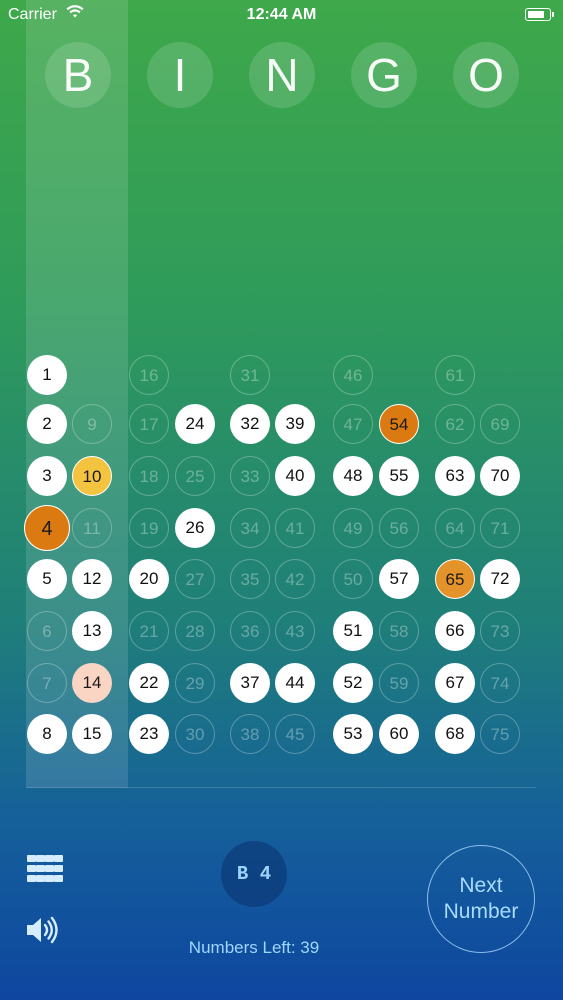 The height and width of the screenshot is (1000, 563). Describe the element at coordinates (455, 528) in the screenshot. I see `number-ball: 64` at that location.